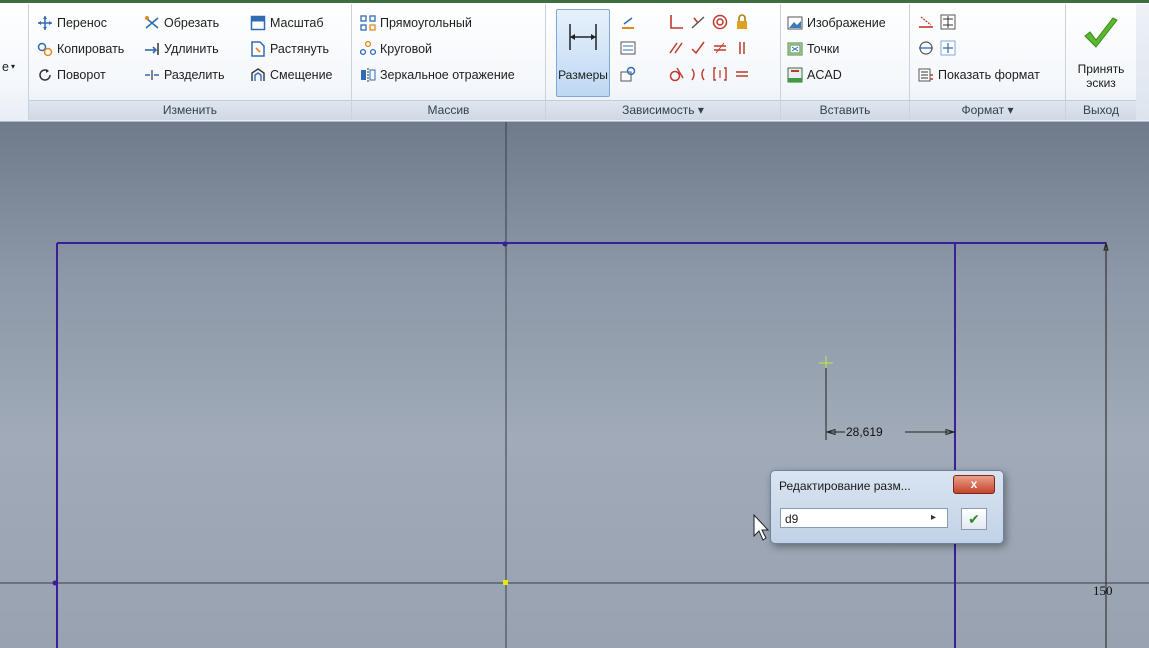 The height and width of the screenshot is (648, 1149). What do you see at coordinates (987, 110) in the screenshot?
I see `panel-title-format: Формат ▾` at bounding box center [987, 110].